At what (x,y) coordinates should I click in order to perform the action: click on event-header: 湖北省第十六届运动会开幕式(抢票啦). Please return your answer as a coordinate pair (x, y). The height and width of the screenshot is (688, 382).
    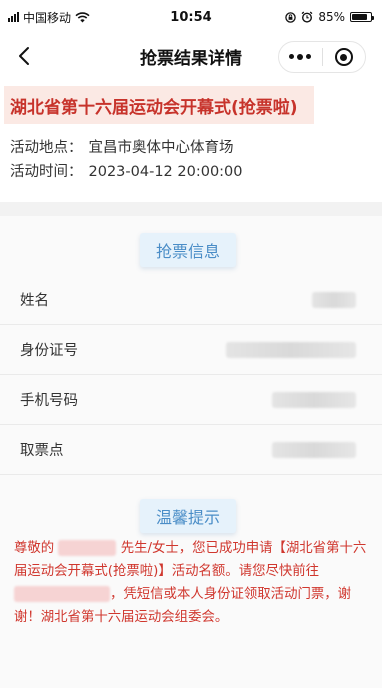
    Looking at the image, I should click on (191, 104).